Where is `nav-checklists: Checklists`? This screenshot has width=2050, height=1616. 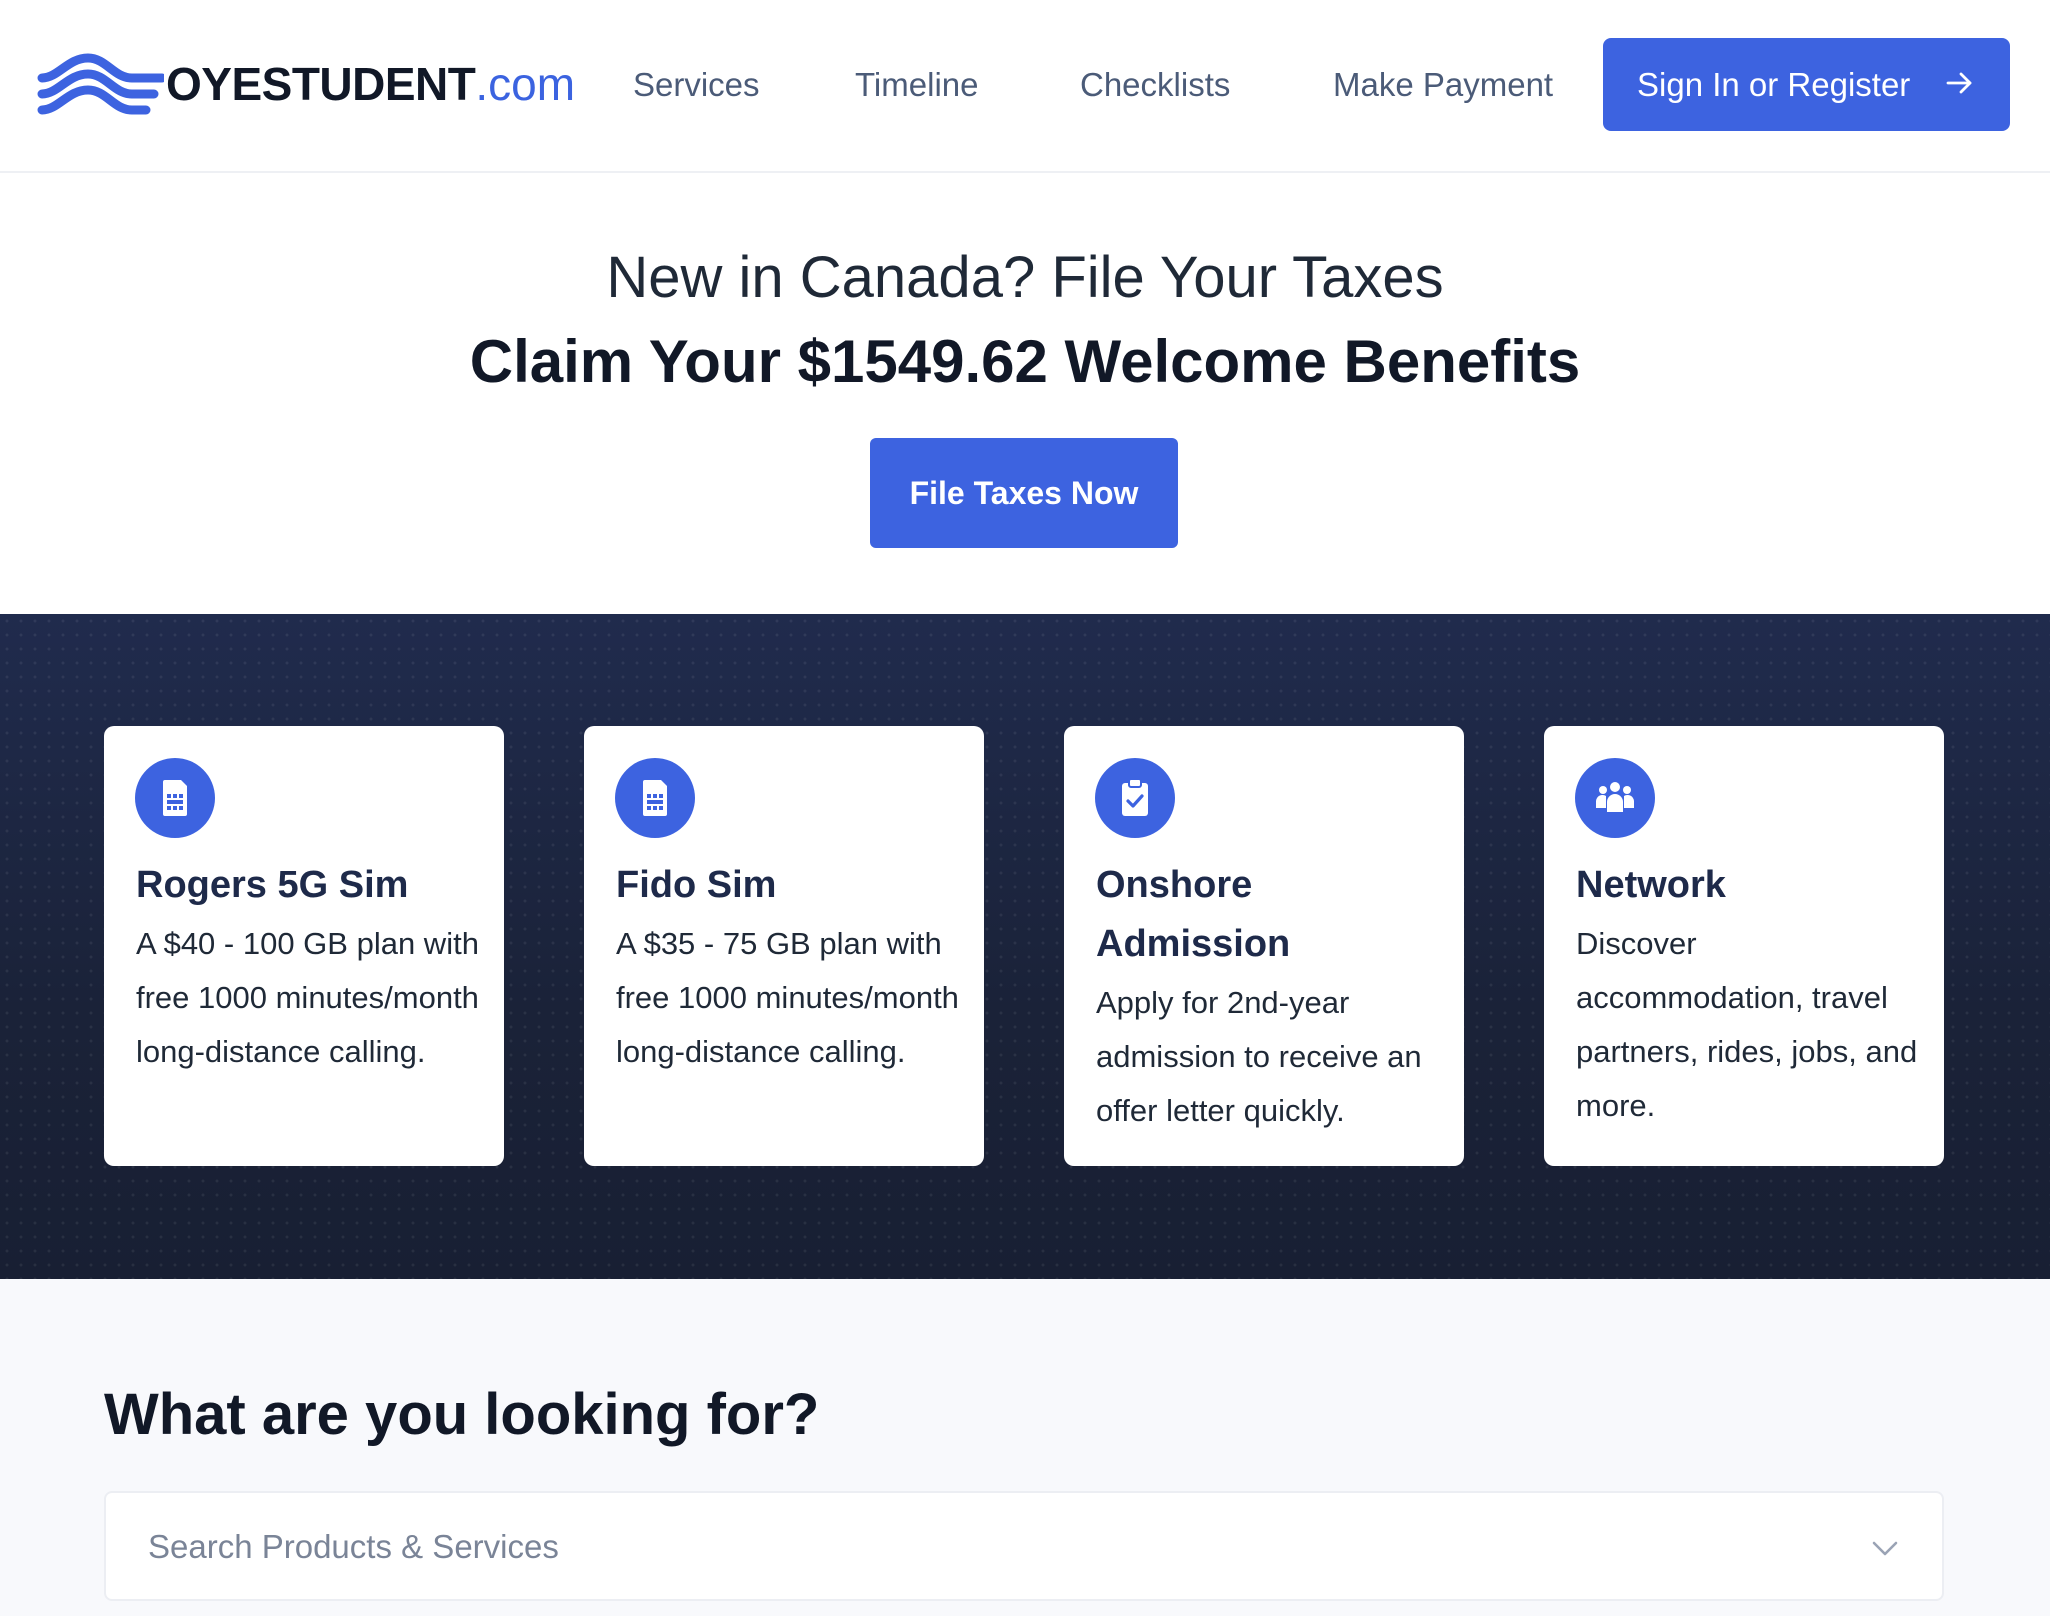
nav-checklists: Checklists is located at coordinates (1155, 84).